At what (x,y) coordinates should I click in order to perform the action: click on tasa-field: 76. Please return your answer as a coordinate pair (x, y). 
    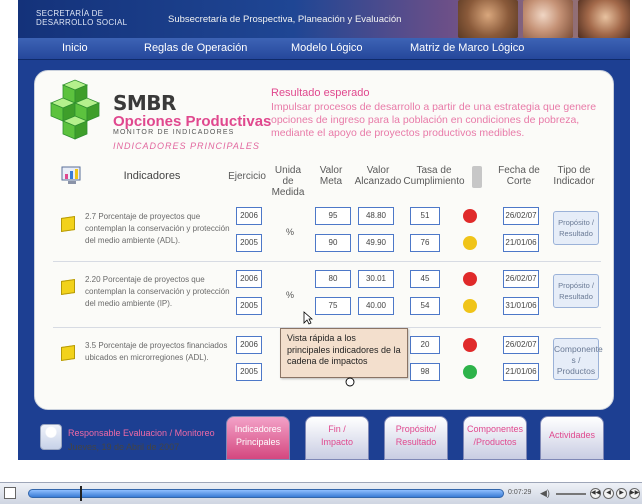
    Looking at the image, I should click on (425, 243).